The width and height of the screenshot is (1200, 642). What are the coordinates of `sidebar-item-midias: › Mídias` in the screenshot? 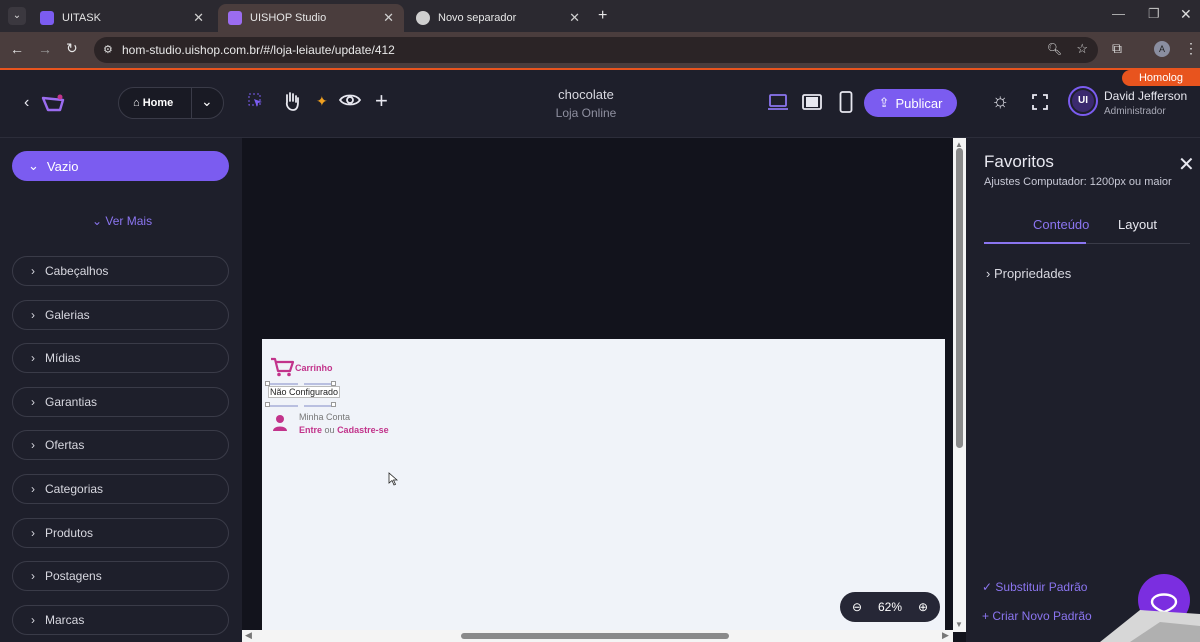 It's located at (120, 358).